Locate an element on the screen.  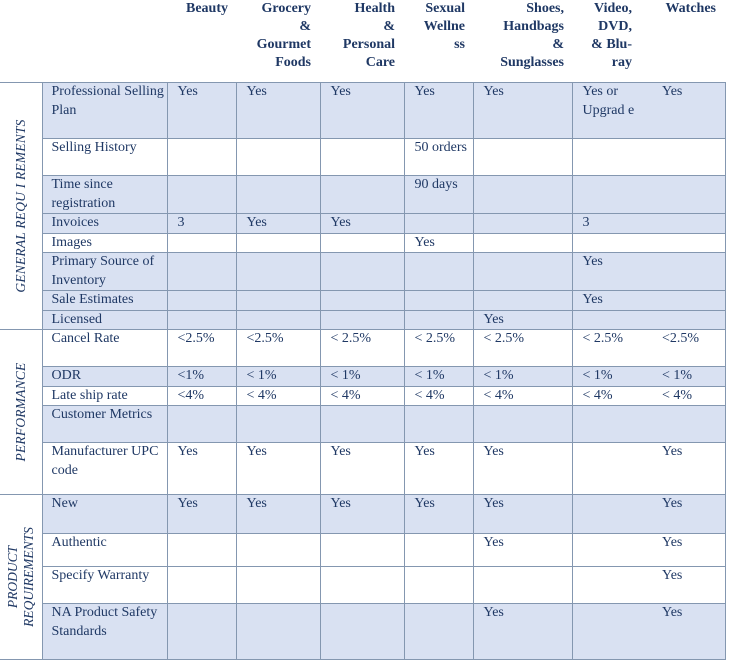
row-label: ODR is located at coordinates (104, 376).